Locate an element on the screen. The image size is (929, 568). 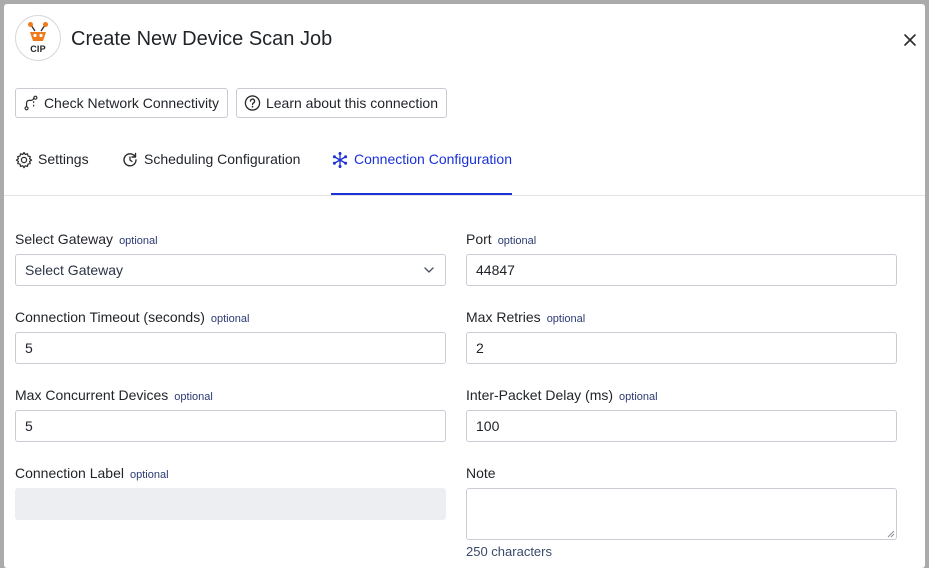
gateway-label-text: Select Gateway is located at coordinates (64, 239).